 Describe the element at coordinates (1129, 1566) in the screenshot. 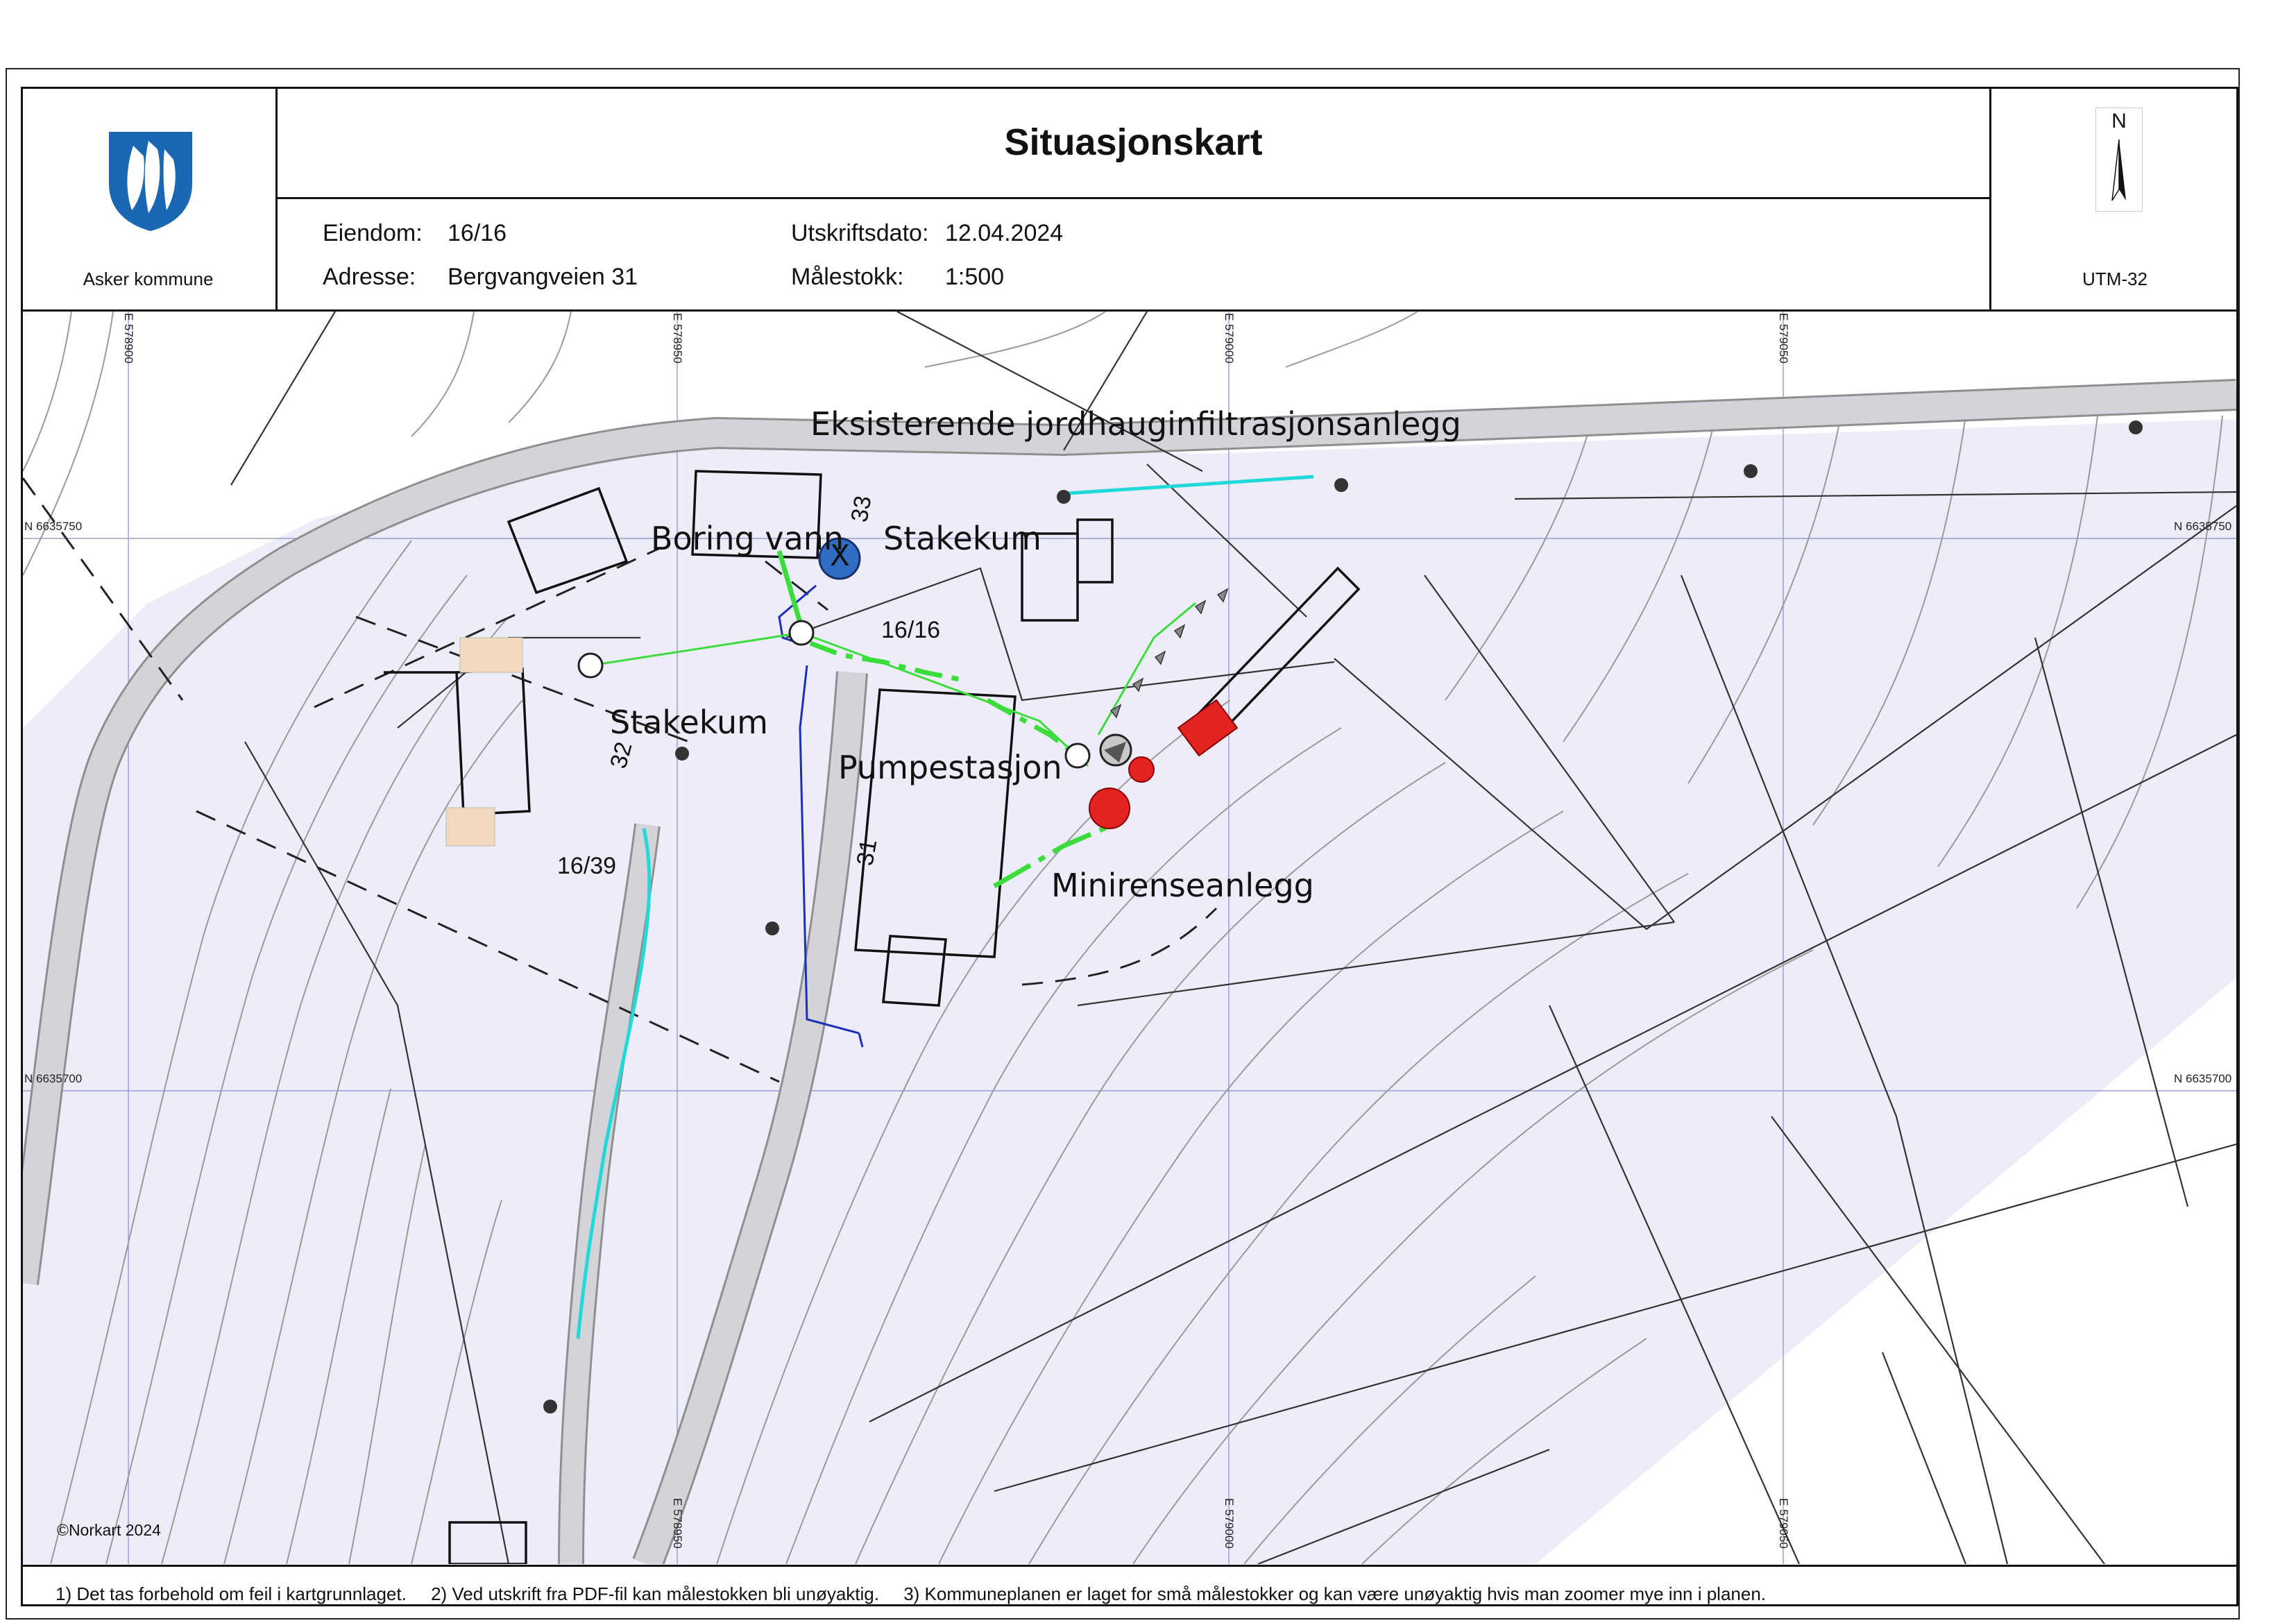

I see `footer-divider` at that location.